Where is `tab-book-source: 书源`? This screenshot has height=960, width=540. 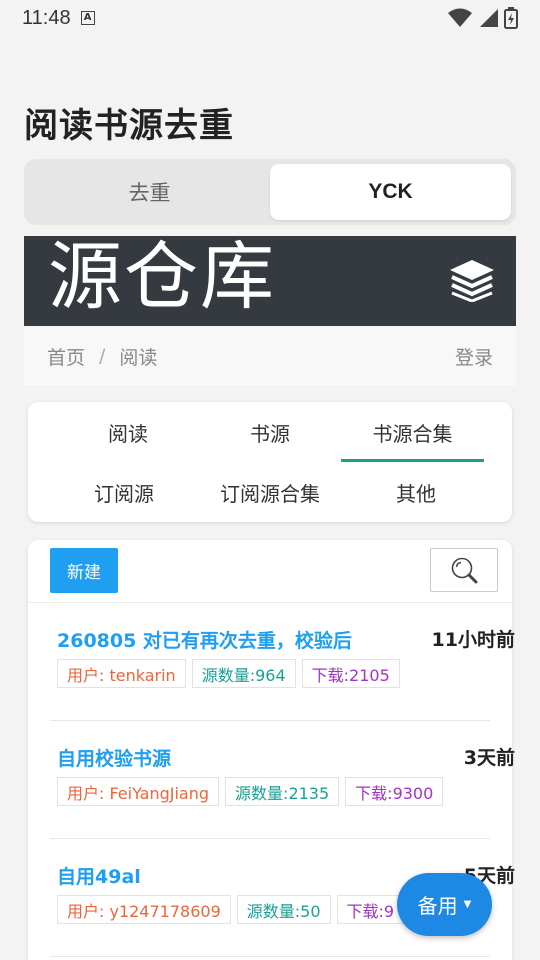 tab-book-source: 书源 is located at coordinates (270, 432).